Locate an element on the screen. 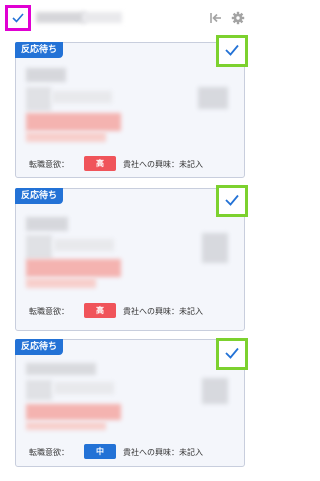 This screenshot has height=481, width=320. top-bar is located at coordinates (126, 18).